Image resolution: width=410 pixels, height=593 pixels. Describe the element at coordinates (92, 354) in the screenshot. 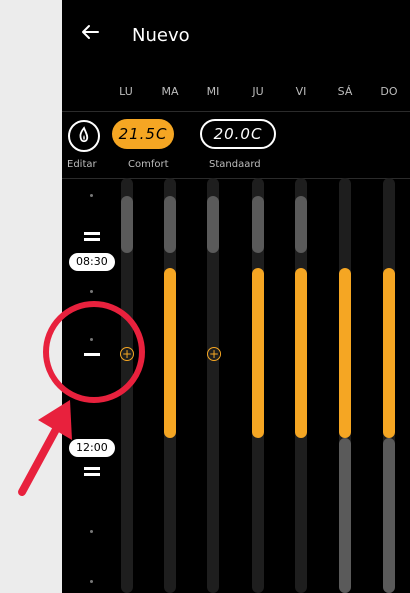

I see `remove-period-button` at that location.